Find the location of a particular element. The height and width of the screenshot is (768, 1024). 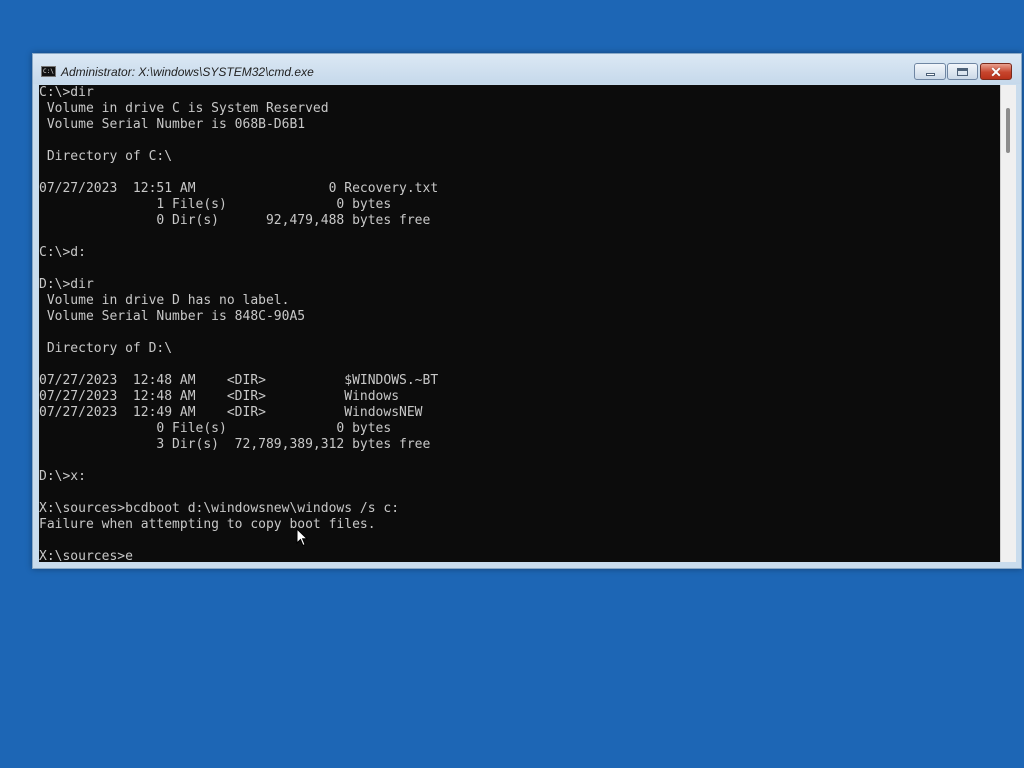

close-button: ✕ is located at coordinates (996, 71).